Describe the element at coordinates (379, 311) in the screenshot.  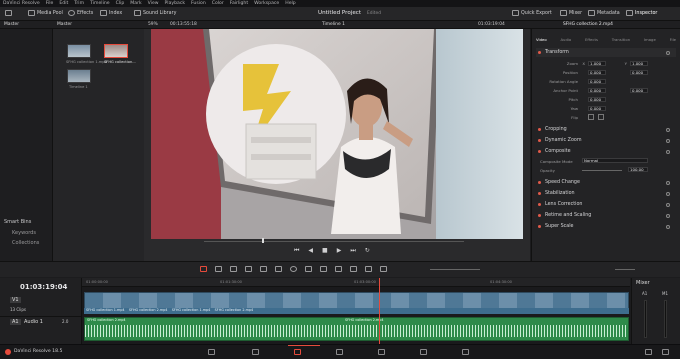
I see `timeline-playhead` at that location.